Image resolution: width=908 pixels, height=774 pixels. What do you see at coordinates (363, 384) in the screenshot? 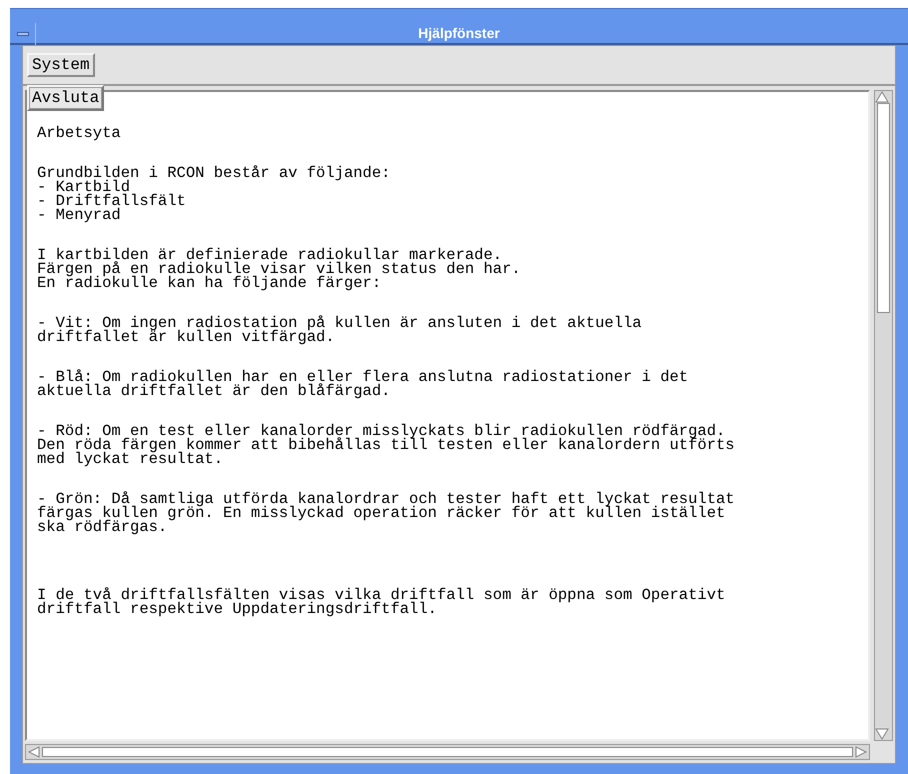
I see `help-paragraph: - Blå: Om radiokullen har en eller flera anslutna radiostationer i det aktuella driftfallet är den blåfärgad.` at bounding box center [363, 384].